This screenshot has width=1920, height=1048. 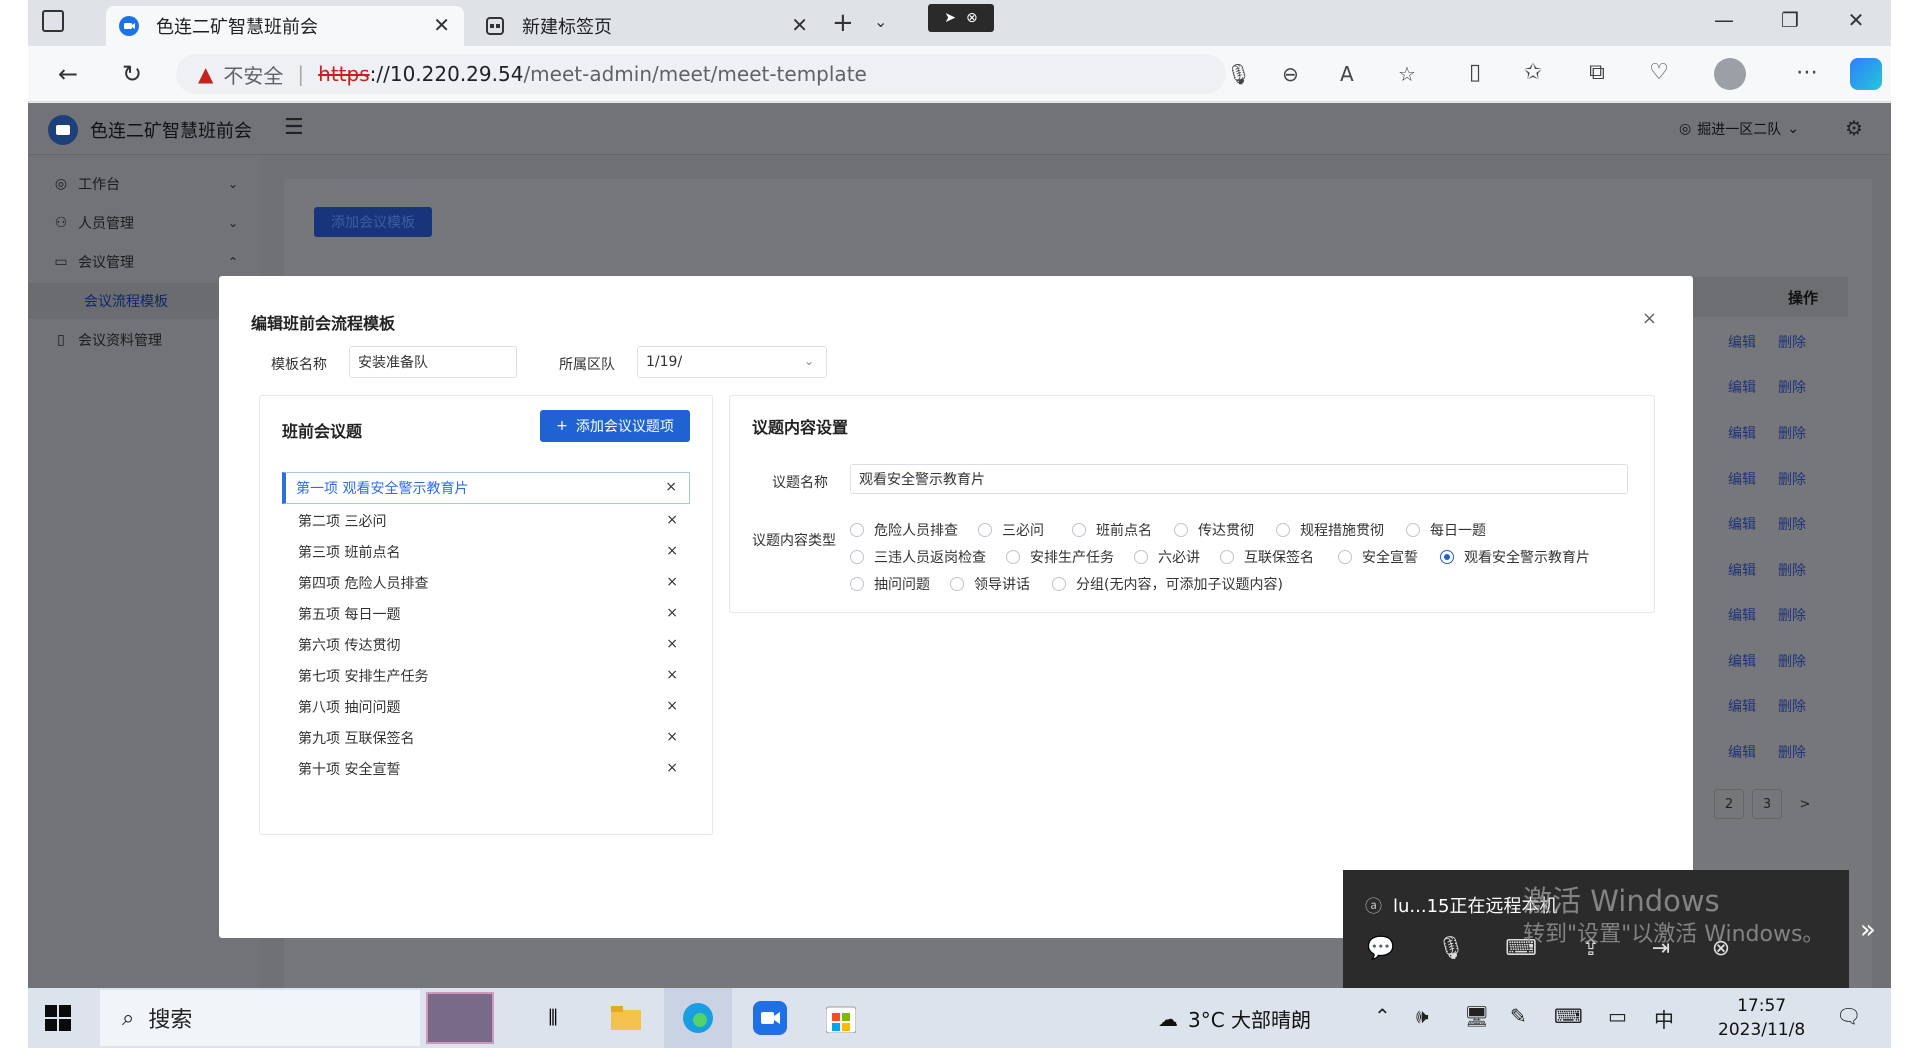 What do you see at coordinates (460, 1018) in the screenshot?
I see `book-app-icon` at bounding box center [460, 1018].